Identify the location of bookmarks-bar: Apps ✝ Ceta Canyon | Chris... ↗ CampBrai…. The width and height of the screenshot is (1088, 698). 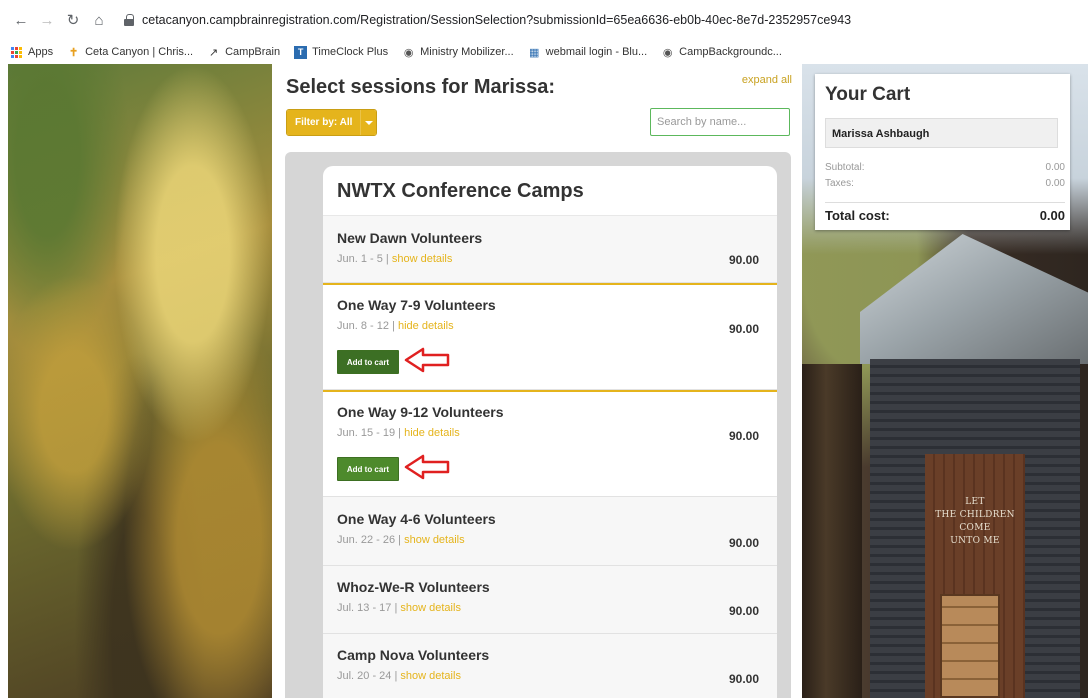
(544, 52).